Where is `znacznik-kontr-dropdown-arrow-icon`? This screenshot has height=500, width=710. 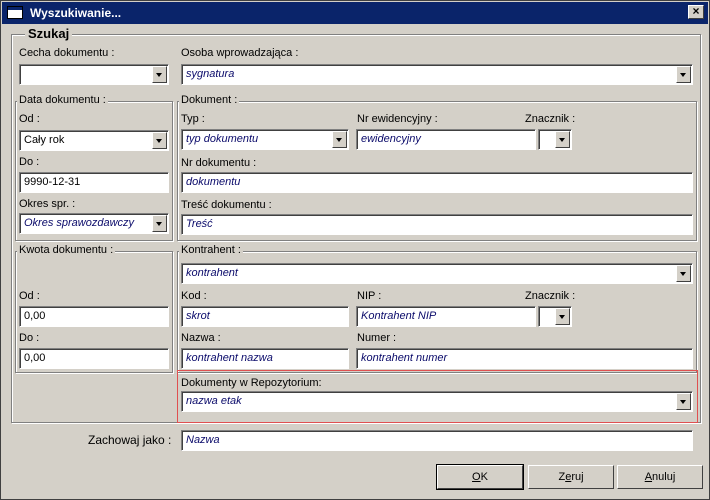
znacznik-kontr-dropdown-arrow-icon is located at coordinates (562, 316).